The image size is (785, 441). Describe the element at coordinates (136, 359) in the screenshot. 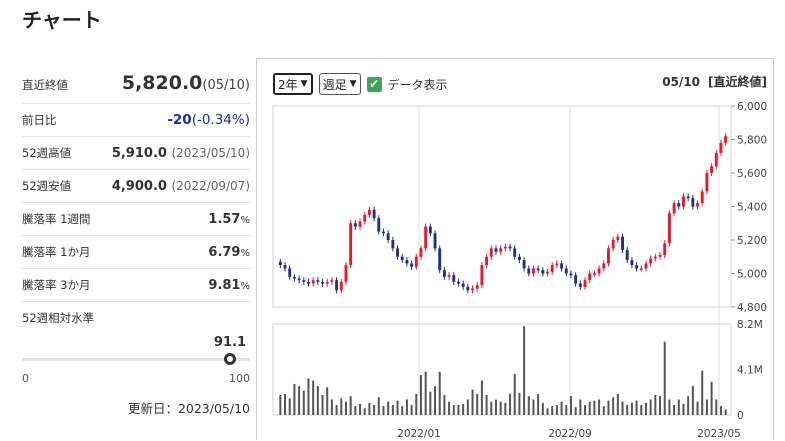

I see `relative-level-block: 52週相対水準 91.1 0 100 更新日：2023/05/10` at that location.